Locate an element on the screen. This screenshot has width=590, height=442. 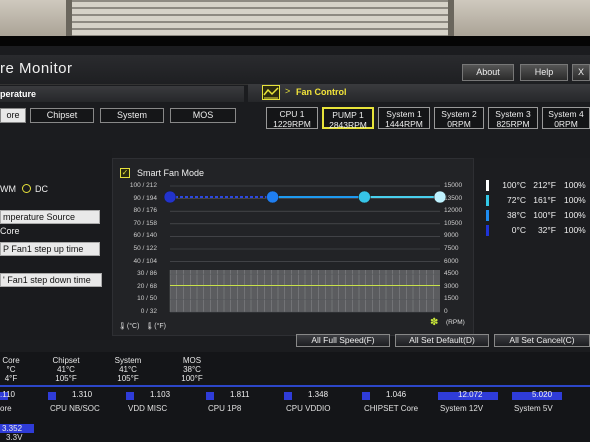
status-mos: MOS 38°C 100°F is located at coordinates (192, 369).